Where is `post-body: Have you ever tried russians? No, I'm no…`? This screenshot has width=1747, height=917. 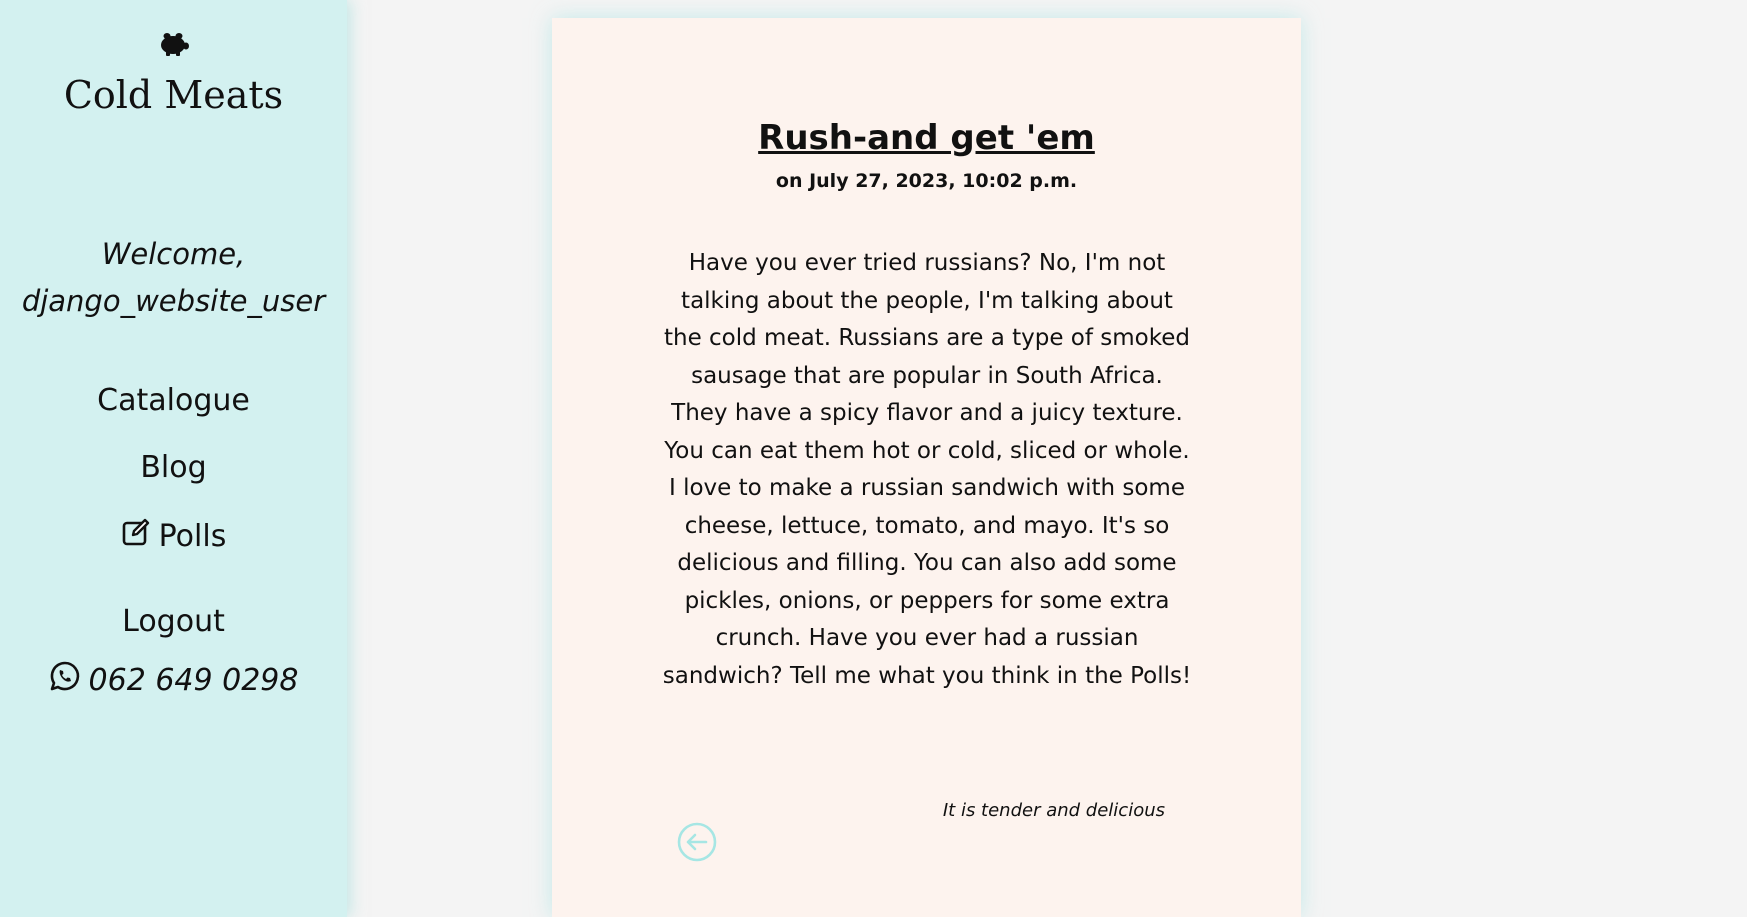
post-body: Have you ever tried russians? No, I'm no… is located at coordinates (927, 469).